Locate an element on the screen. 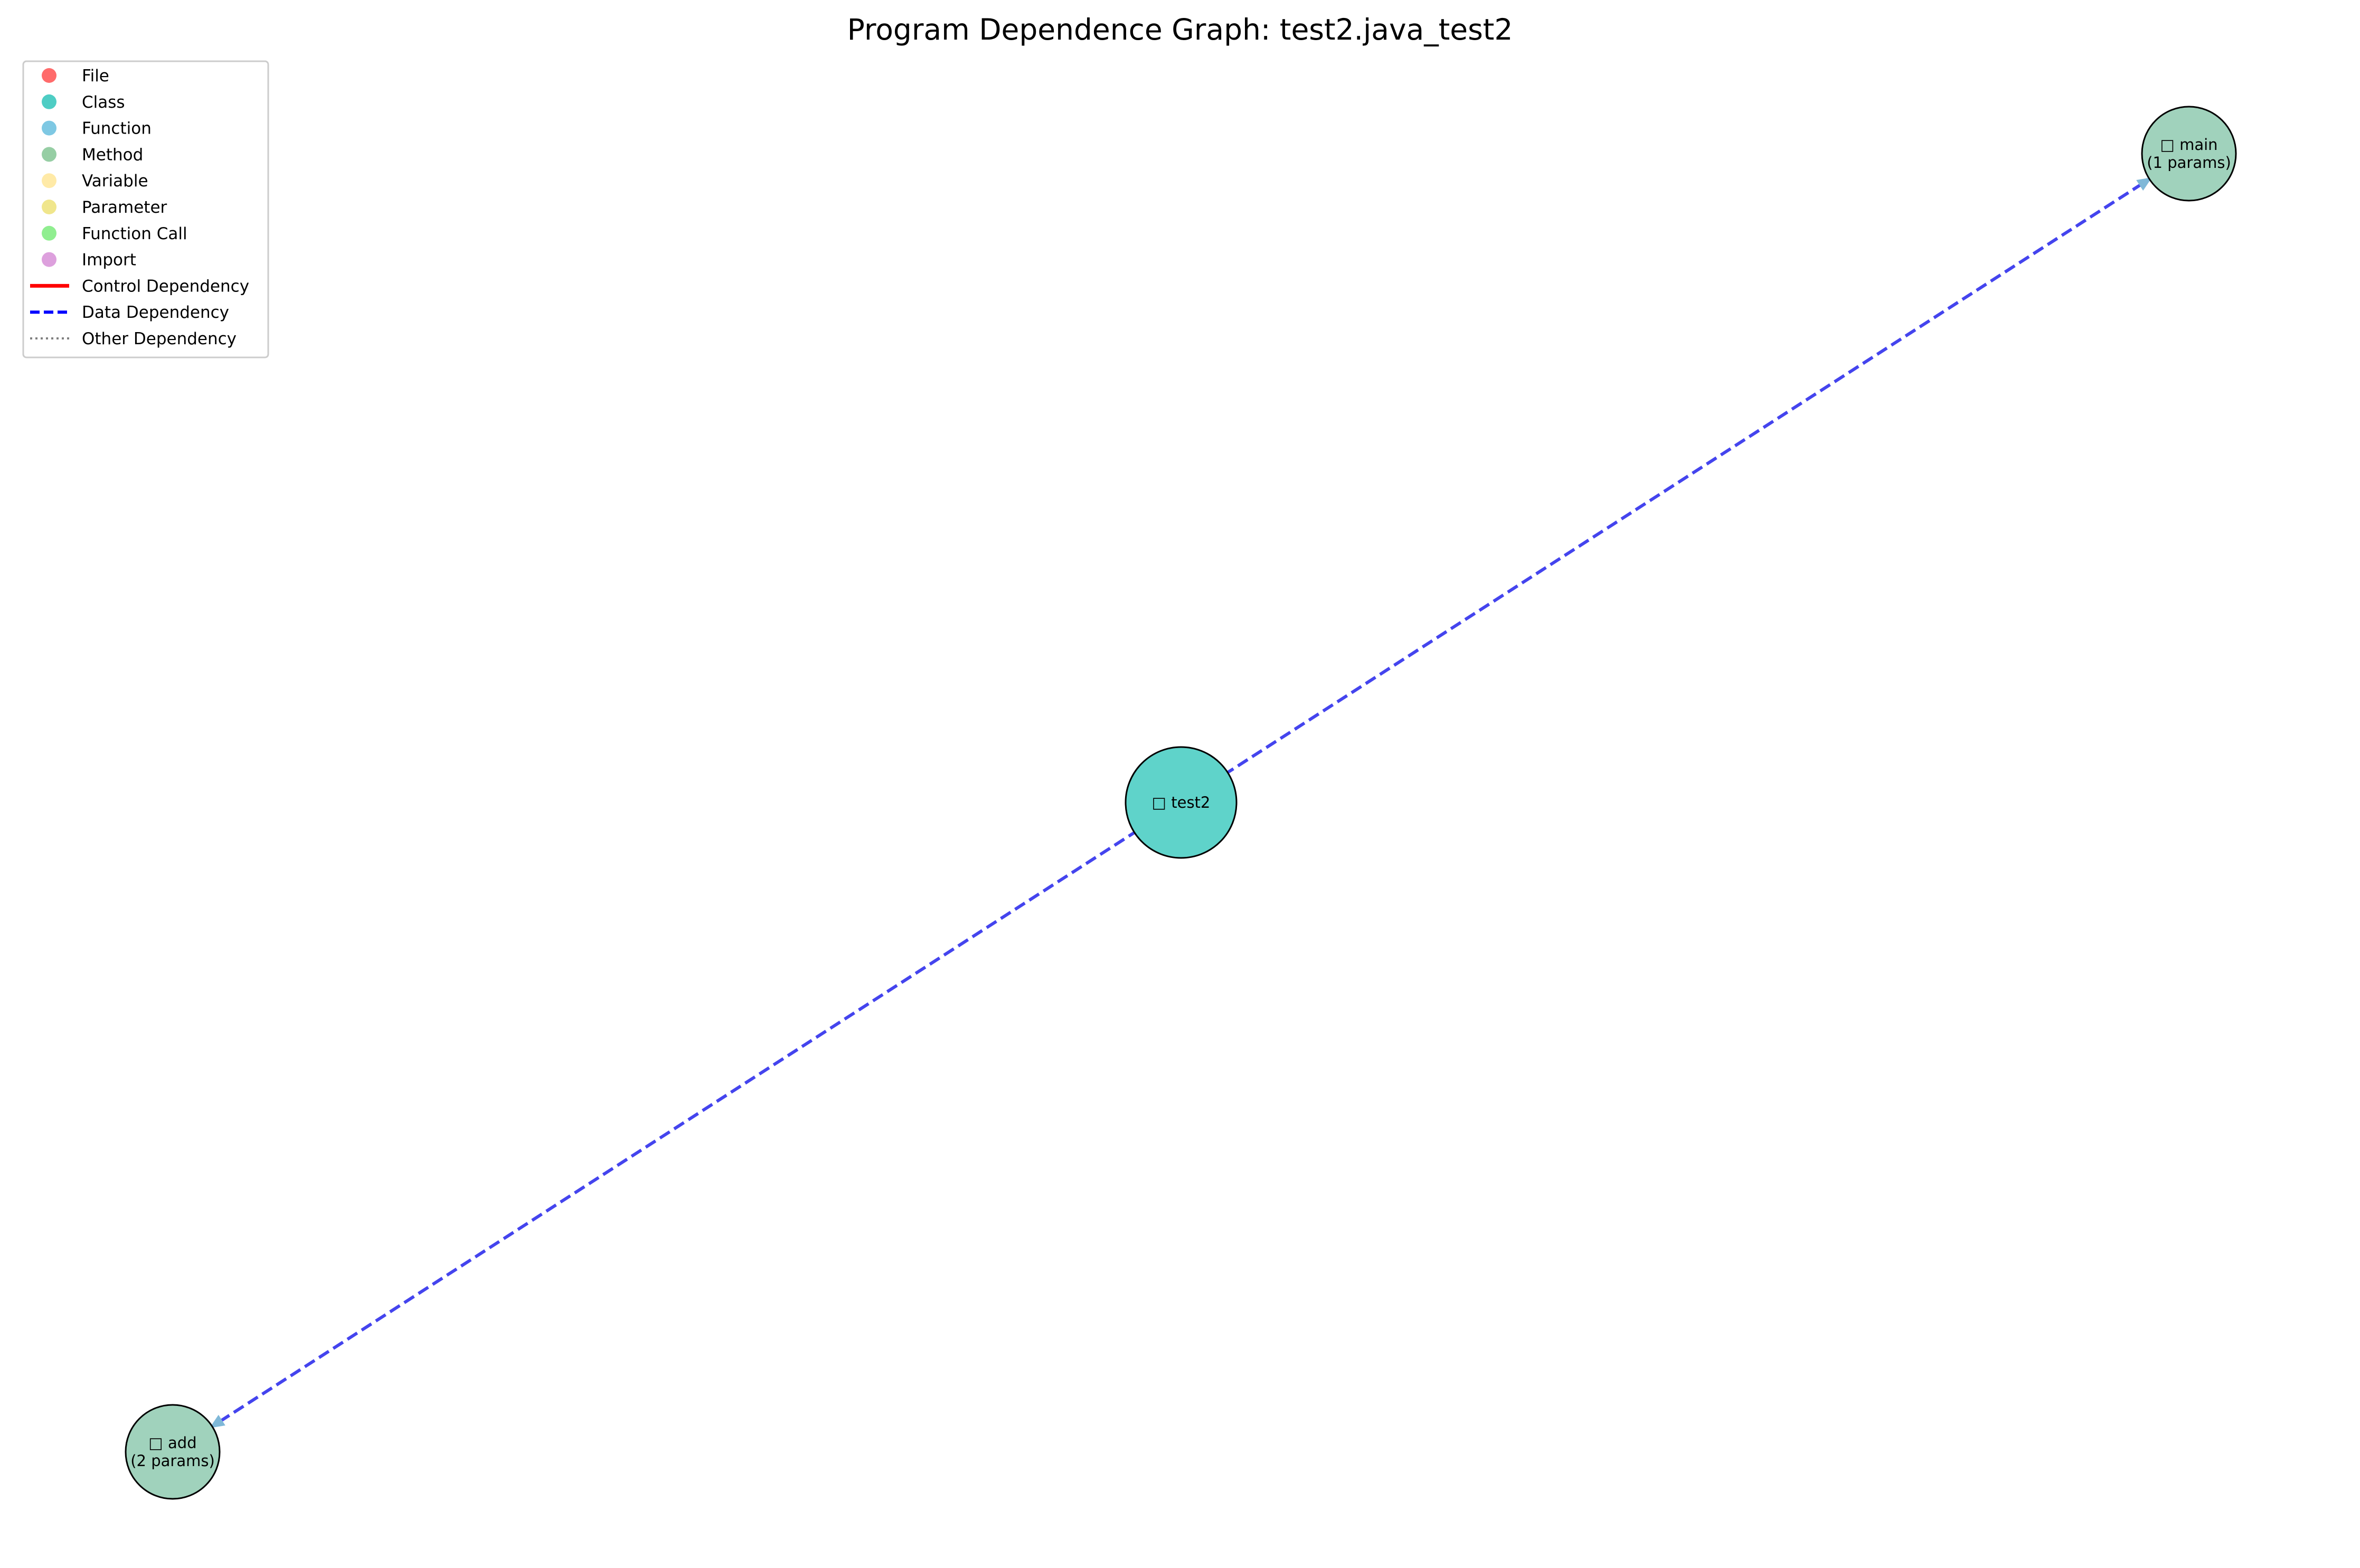 Image resolution: width=2360 pixels, height=1568 pixels. node-main: □ main(1 params) is located at coordinates (2189, 154).